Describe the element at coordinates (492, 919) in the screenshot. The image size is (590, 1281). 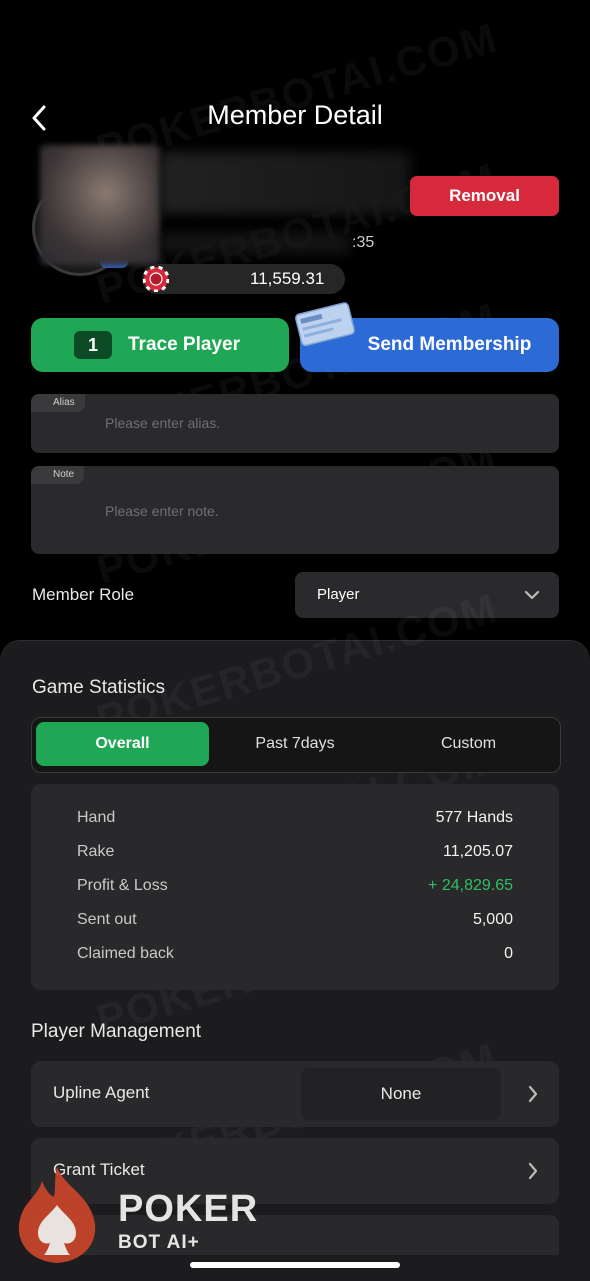
I see `stat-value: 5,000` at that location.